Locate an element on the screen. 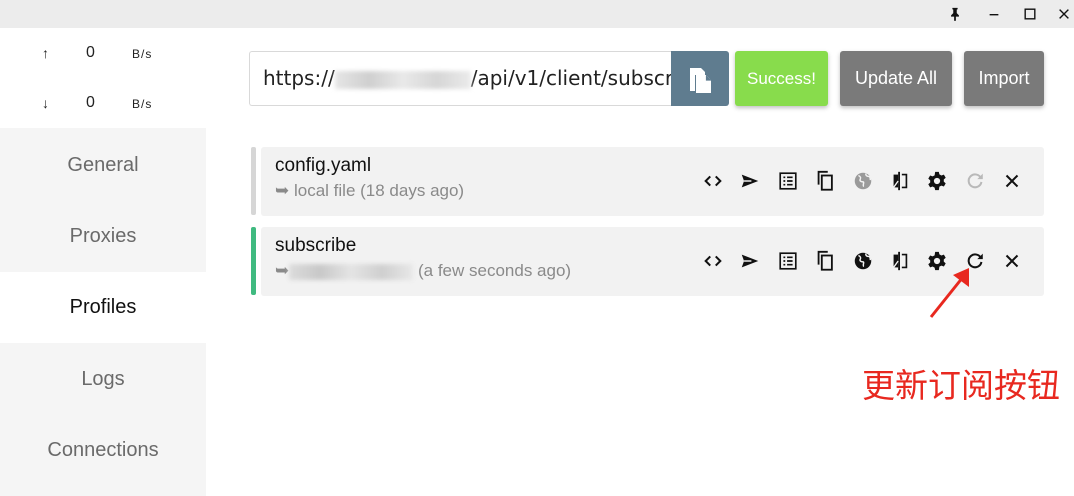 The height and width of the screenshot is (496, 1074). subscription-url-input: https:// /api/v1/client/subscr is located at coordinates (460, 78).